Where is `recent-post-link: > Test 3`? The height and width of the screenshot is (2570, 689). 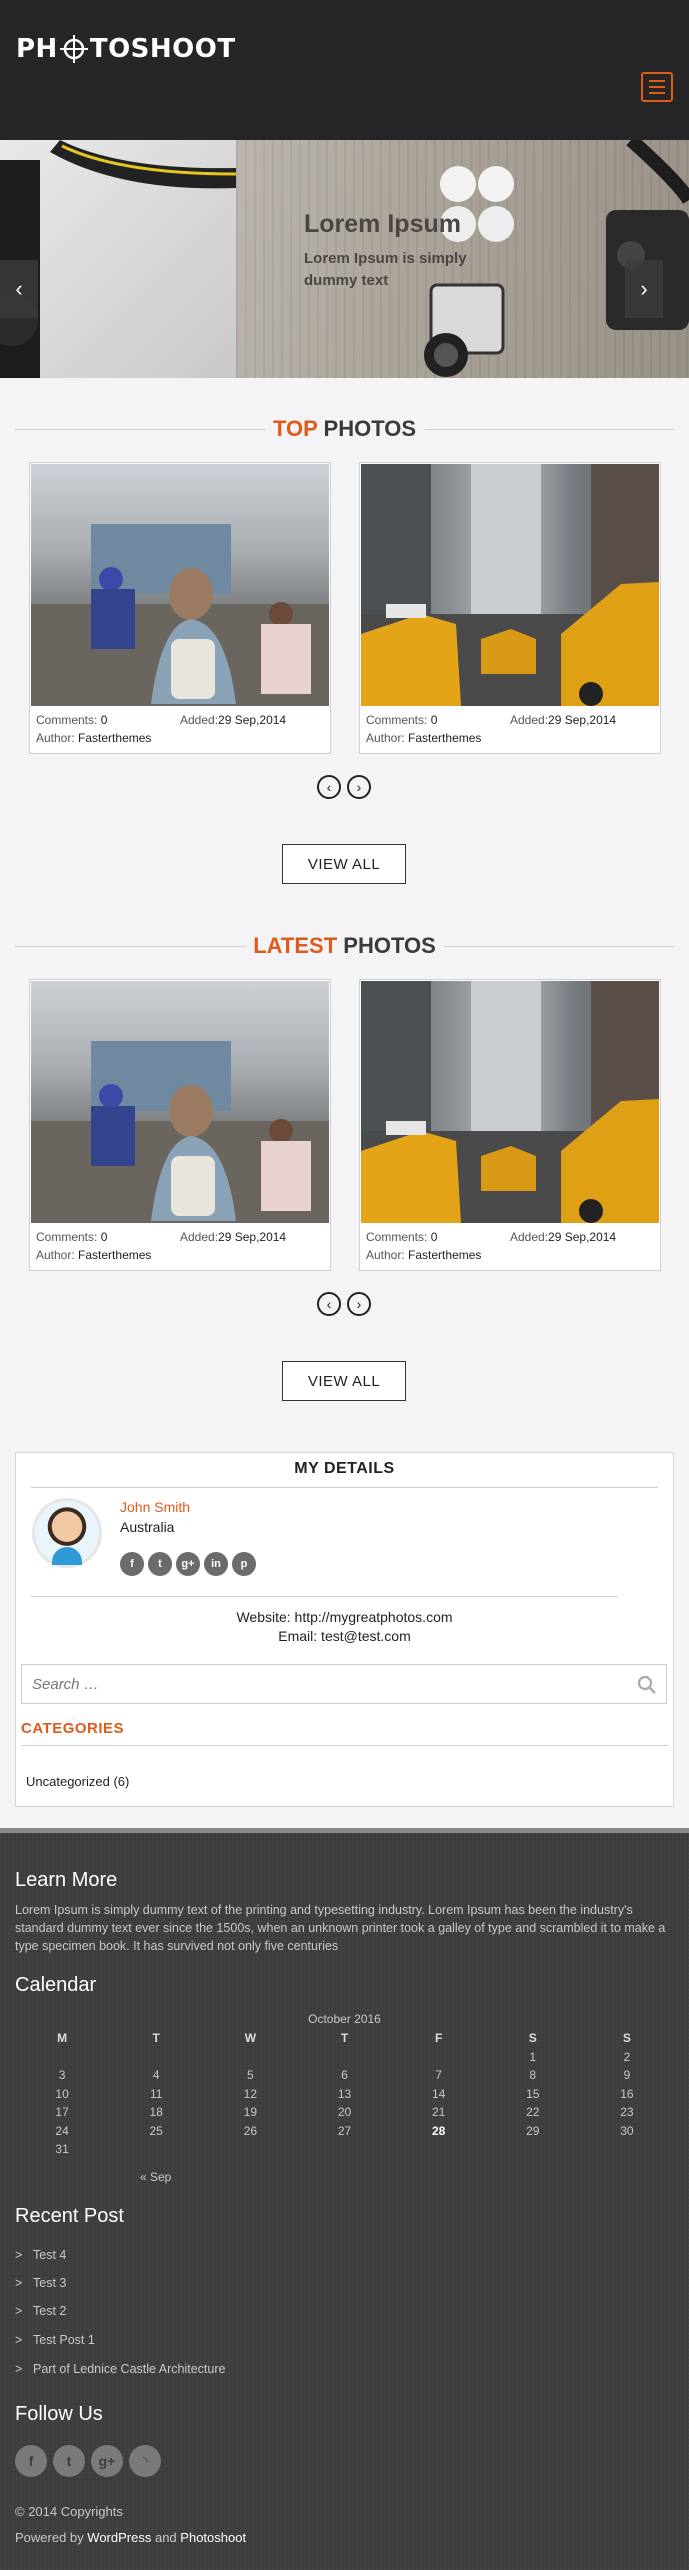
recent-post-link: > Test 3 is located at coordinates (40, 2283).